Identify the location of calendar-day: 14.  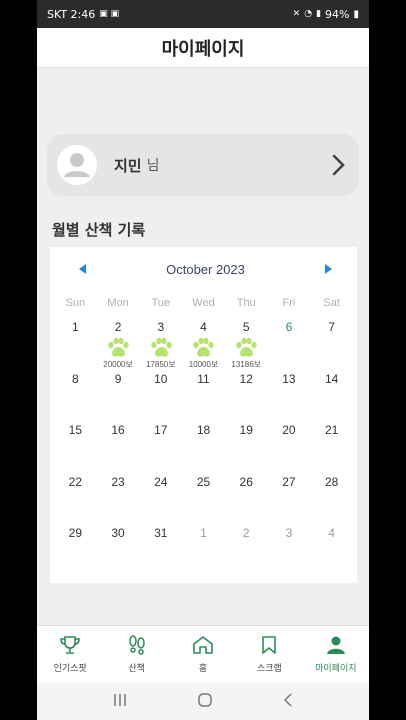
(331, 393).